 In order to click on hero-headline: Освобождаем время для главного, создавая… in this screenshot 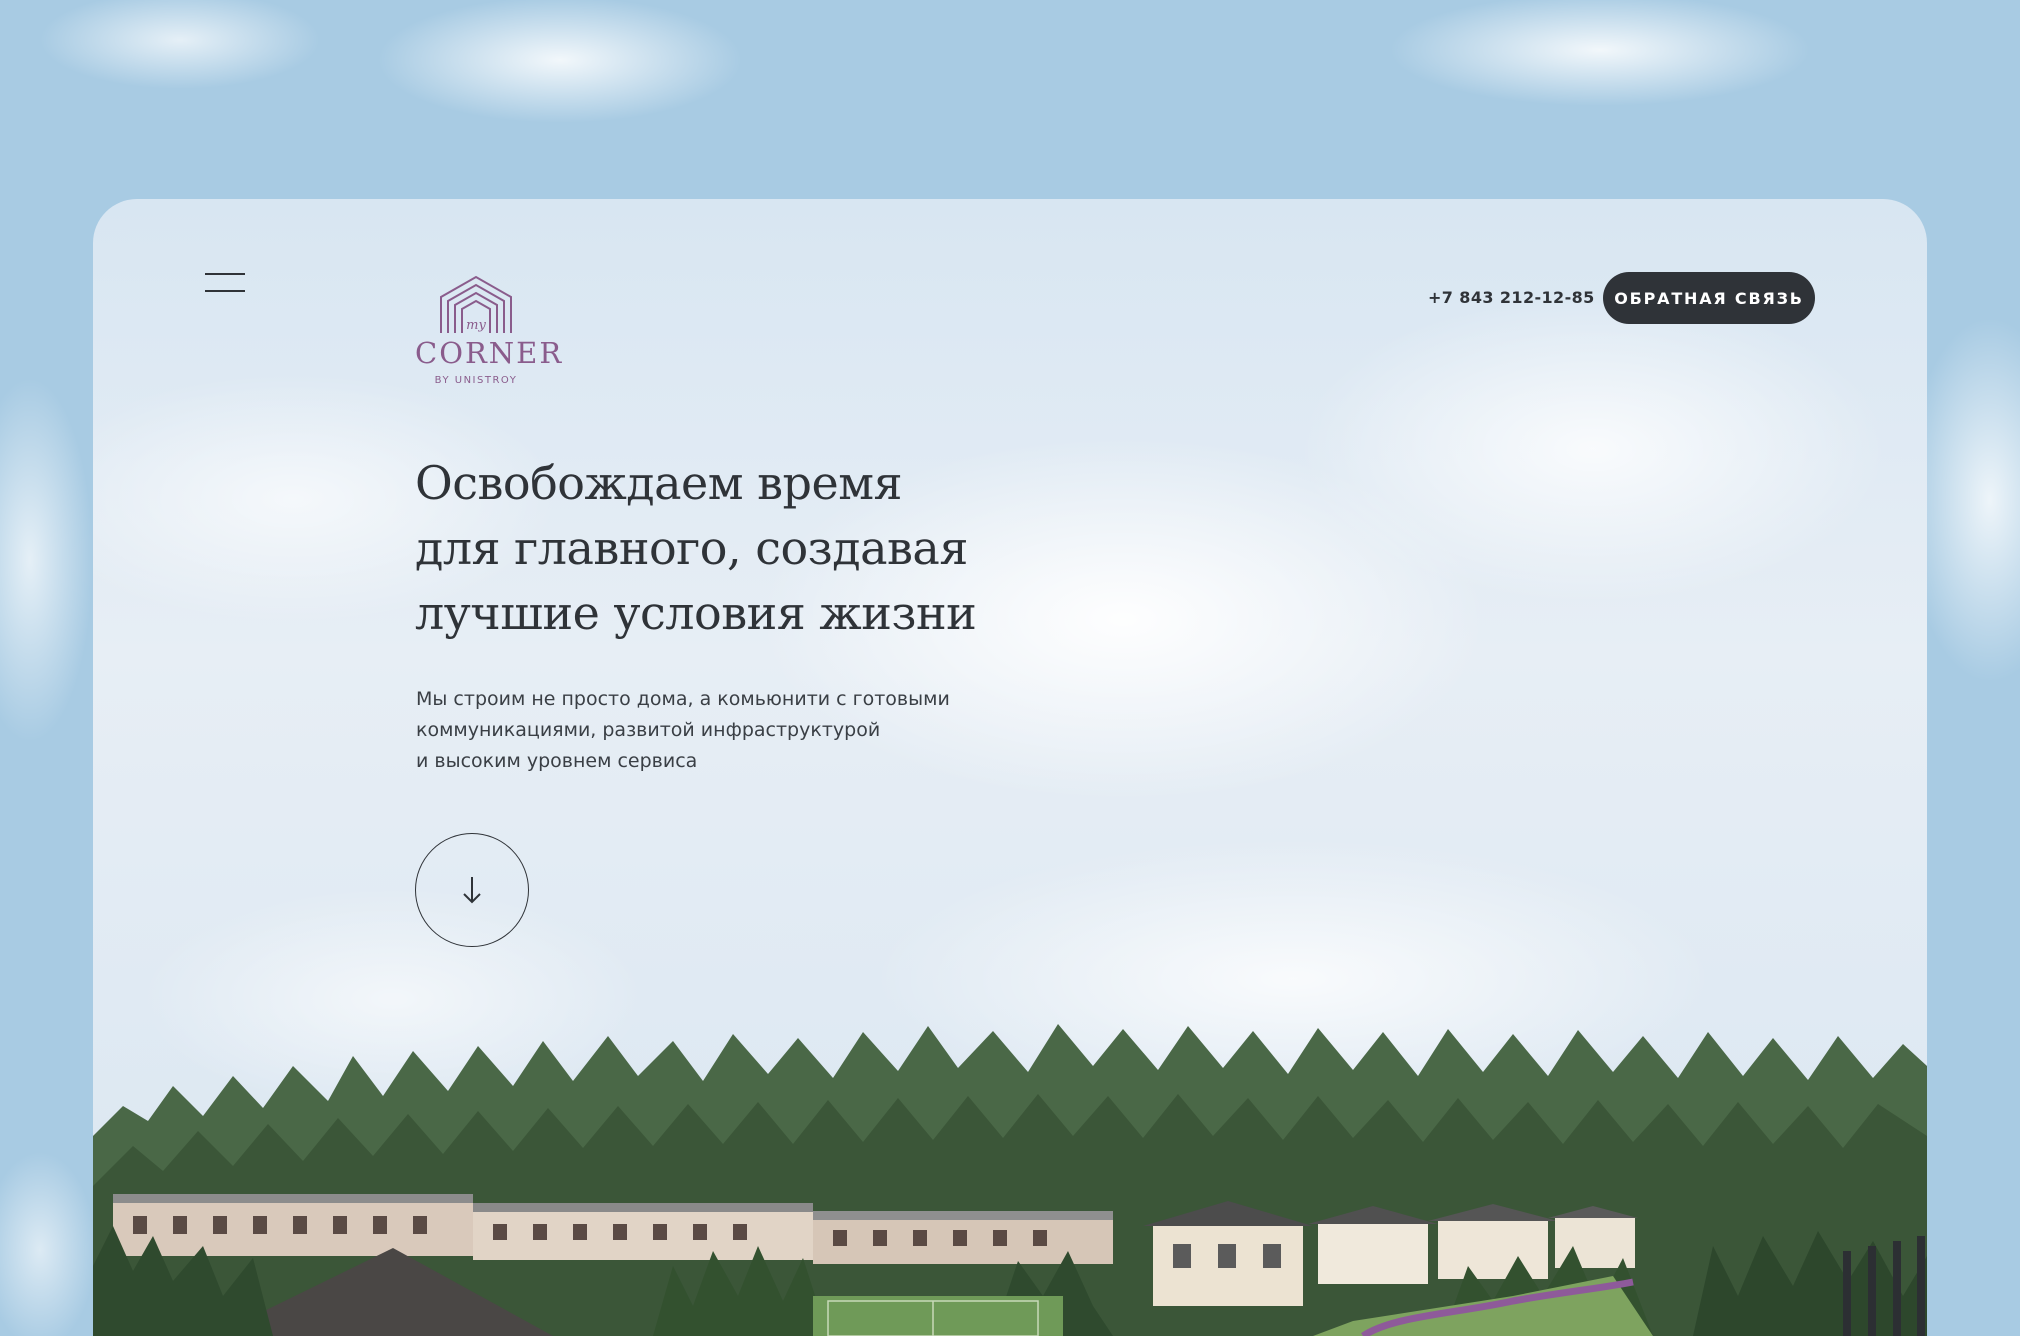, I will do `click(765, 548)`.